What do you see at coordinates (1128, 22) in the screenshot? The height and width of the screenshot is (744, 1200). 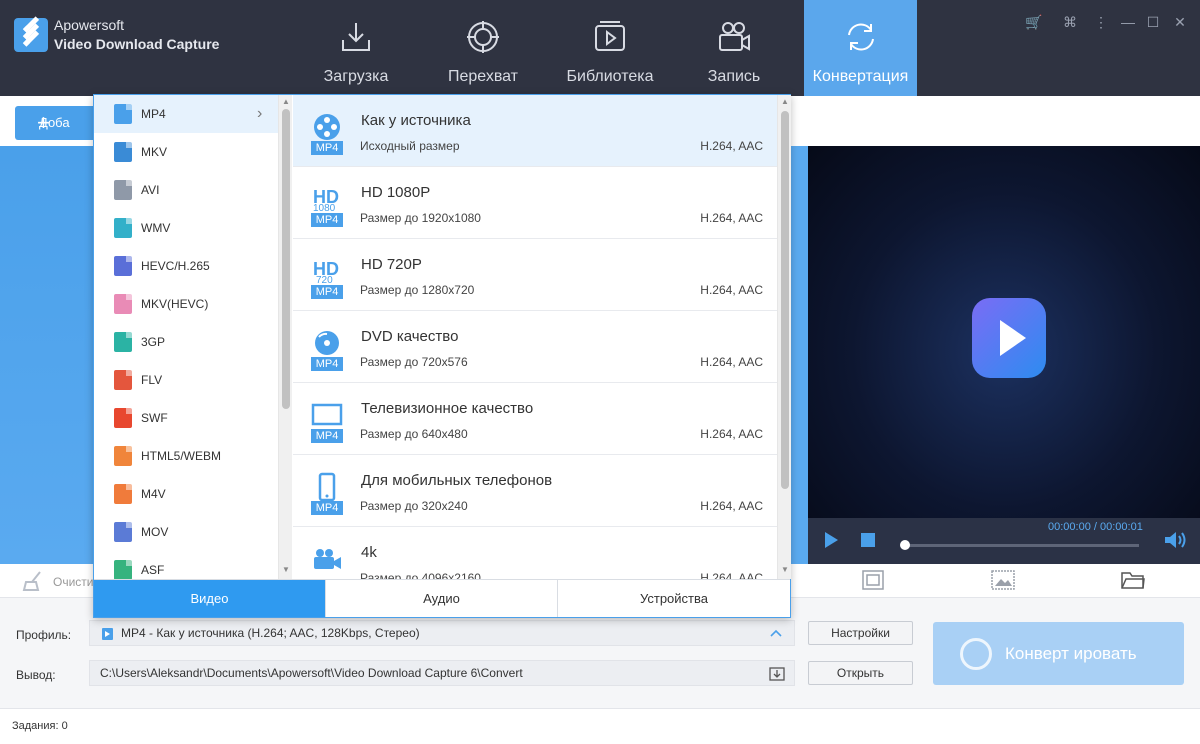 I see `minimize-icon: —` at bounding box center [1128, 22].